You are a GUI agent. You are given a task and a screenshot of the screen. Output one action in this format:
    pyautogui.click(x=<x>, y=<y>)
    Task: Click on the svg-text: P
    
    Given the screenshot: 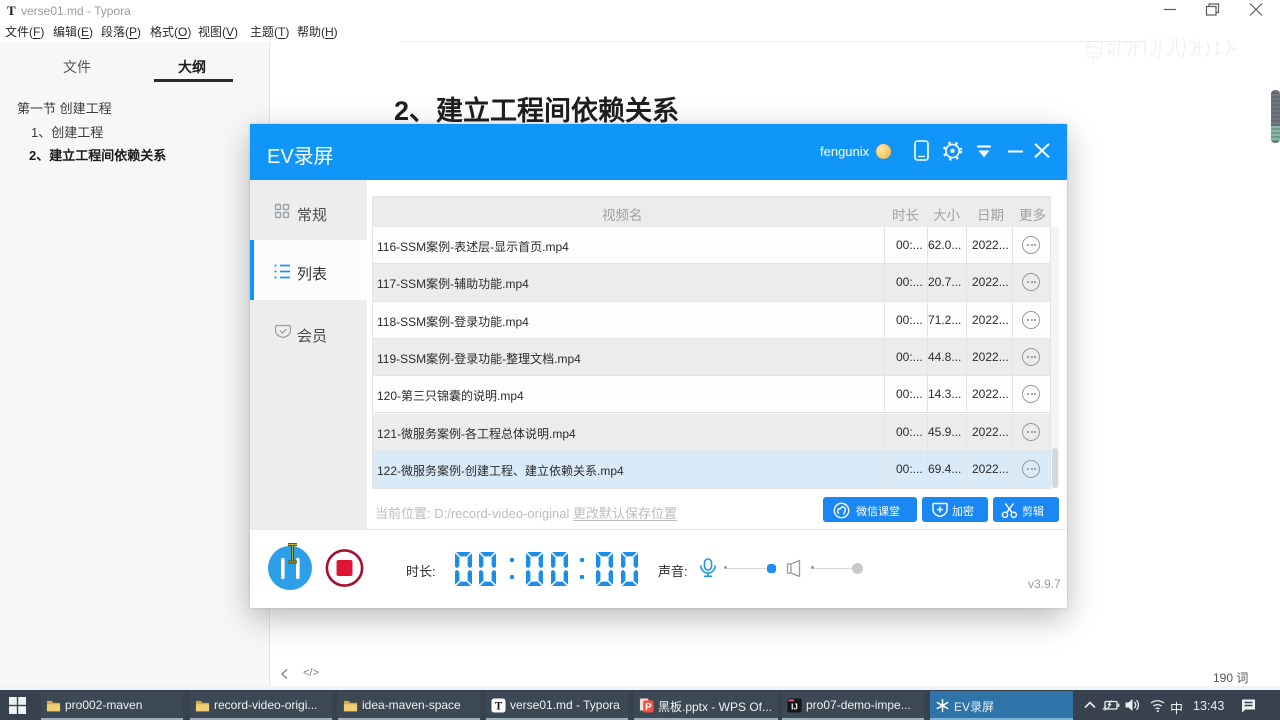 What is the action you would take?
    pyautogui.click(x=648, y=707)
    